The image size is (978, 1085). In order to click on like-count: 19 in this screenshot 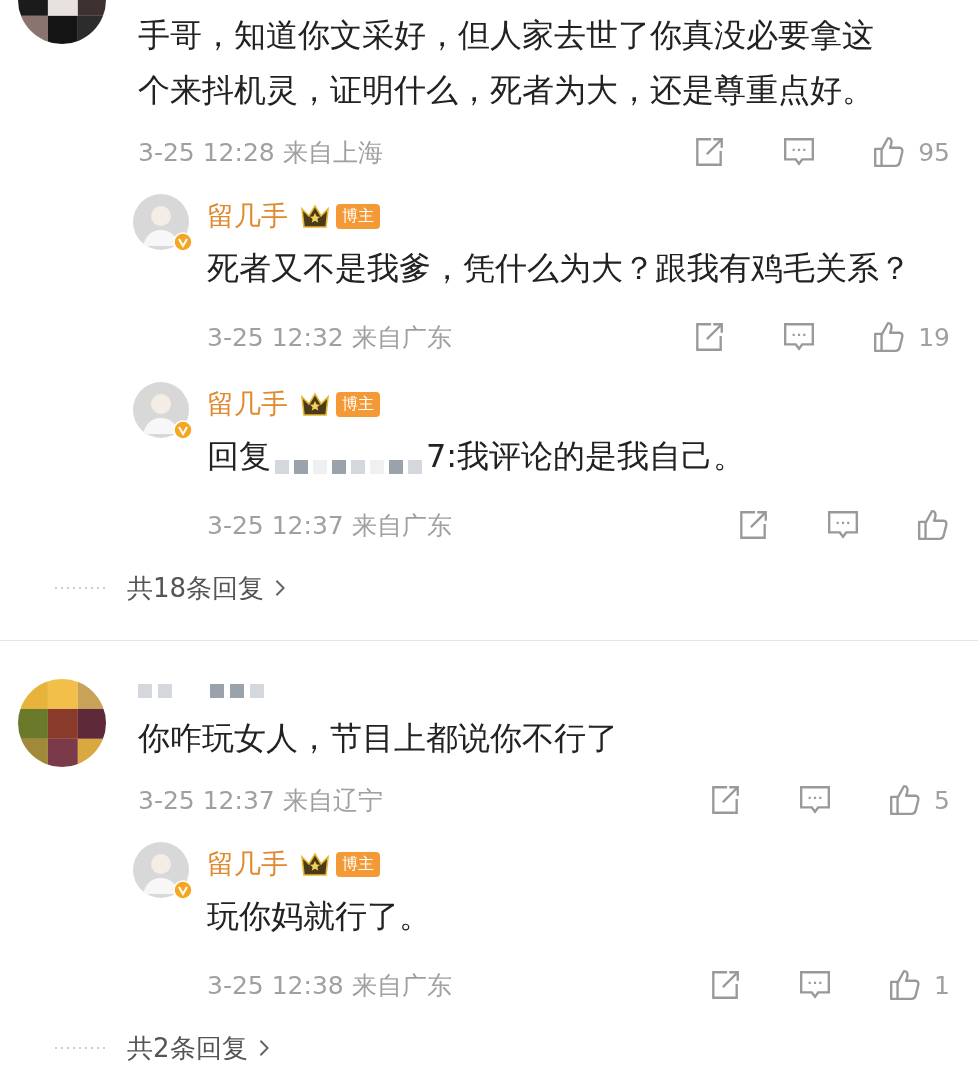, I will do `click(934, 337)`.